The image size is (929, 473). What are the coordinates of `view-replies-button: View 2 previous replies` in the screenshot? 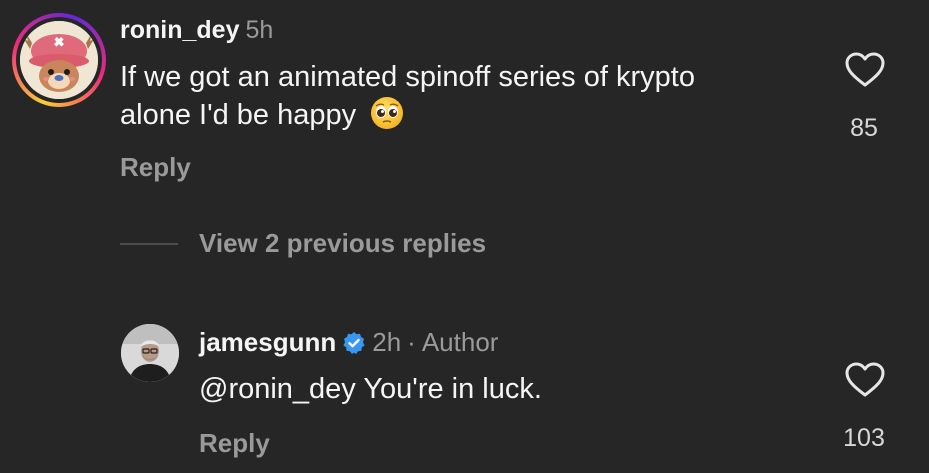 It's located at (342, 243).